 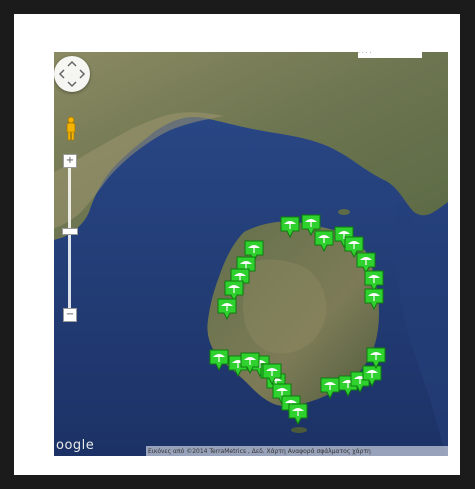 What do you see at coordinates (390, 55) in the screenshot?
I see `map-top-label: · · · ·` at bounding box center [390, 55].